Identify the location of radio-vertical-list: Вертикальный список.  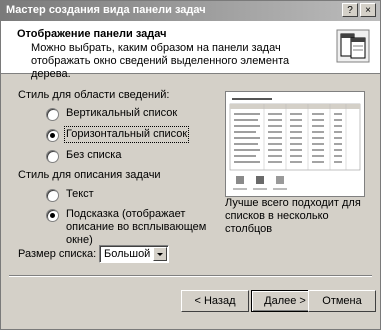
(111, 114).